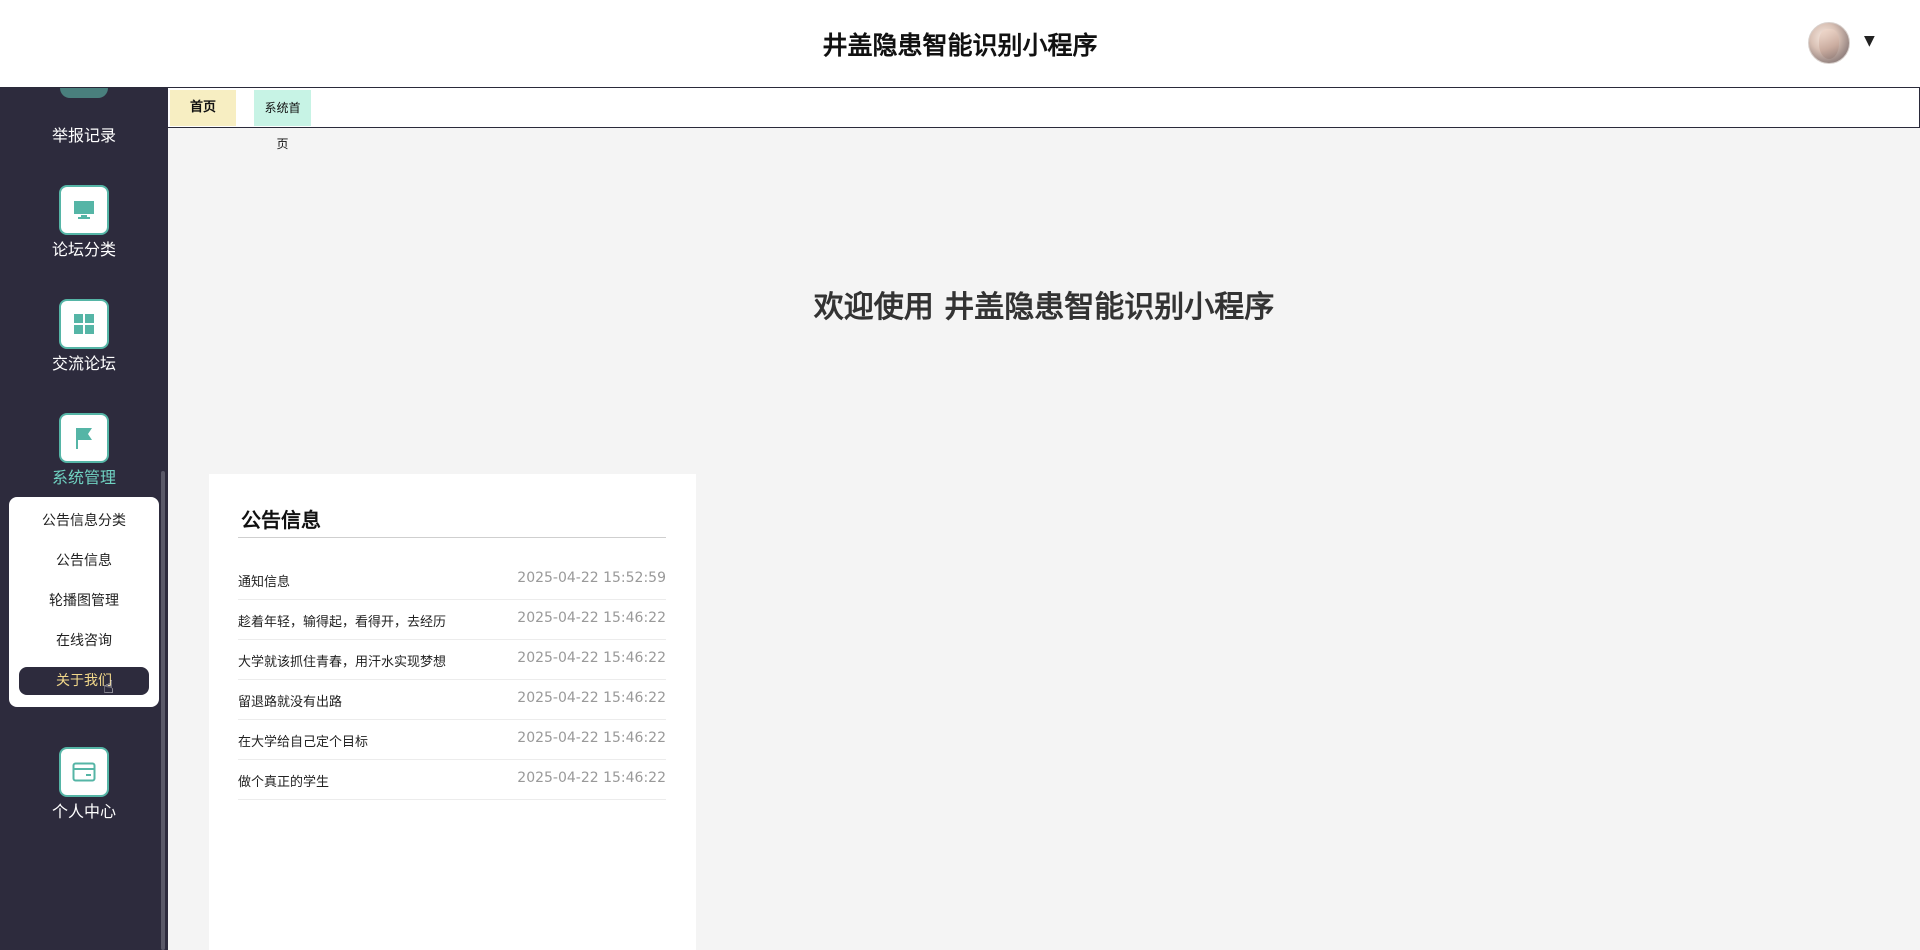 This screenshot has width=1920, height=950. What do you see at coordinates (84, 681) in the screenshot?
I see `submenu-item-about-us: 关于我们` at bounding box center [84, 681].